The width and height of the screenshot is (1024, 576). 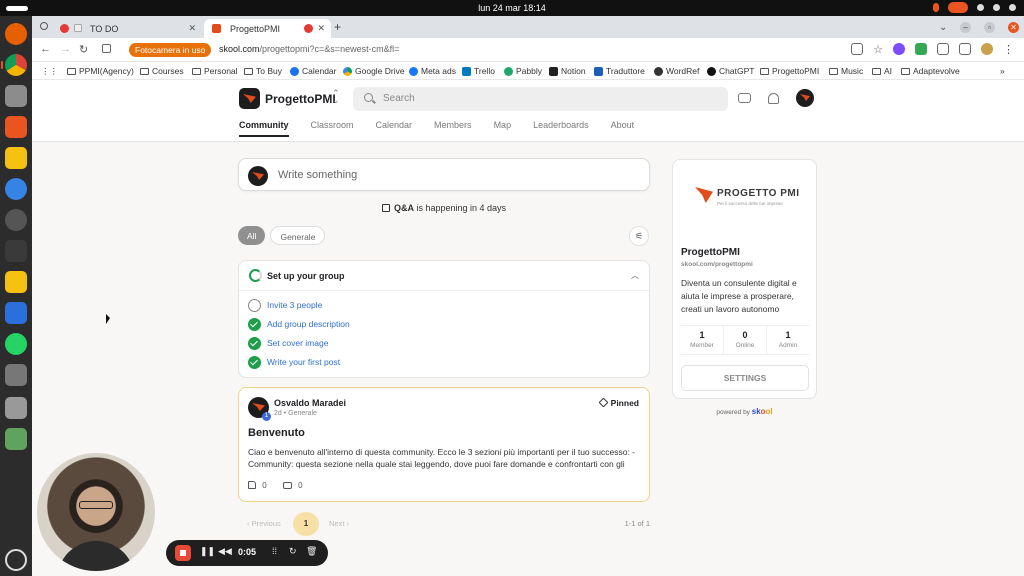 What do you see at coordinates (215, 71) in the screenshot?
I see `bookmark-folder: Personal` at bounding box center [215, 71].